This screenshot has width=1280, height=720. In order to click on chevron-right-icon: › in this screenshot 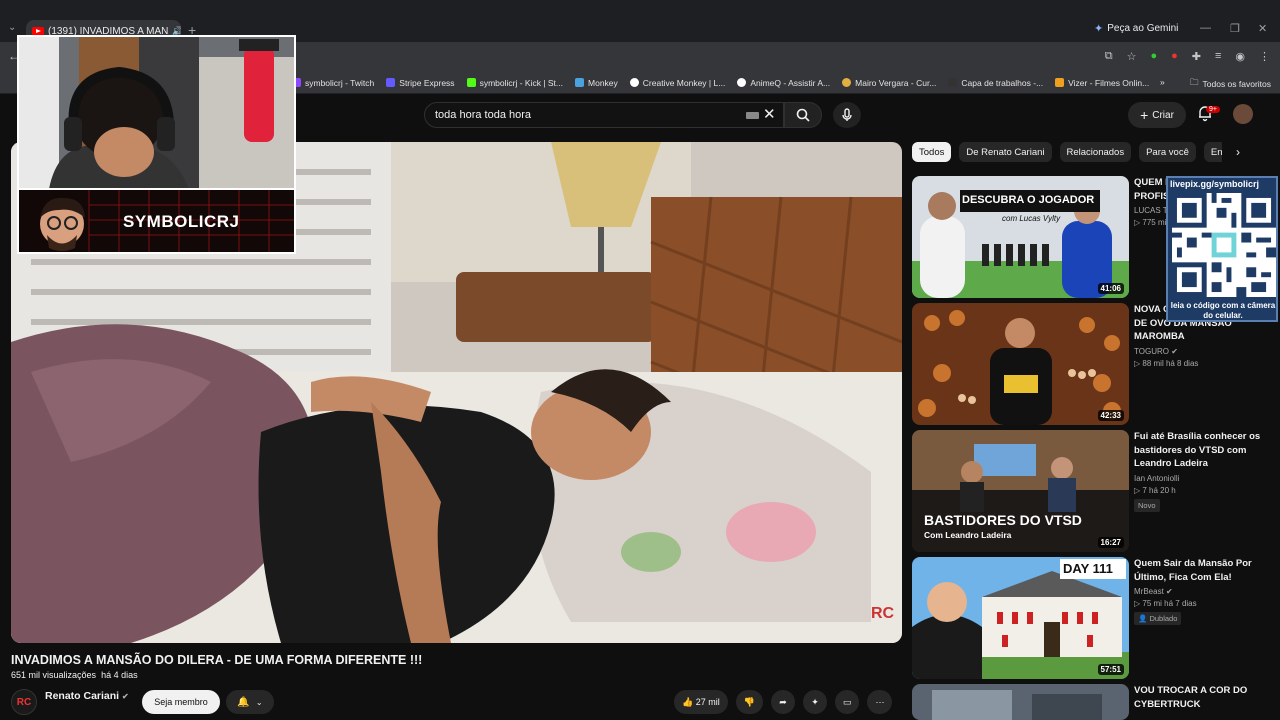, I will do `click(1238, 152)`.